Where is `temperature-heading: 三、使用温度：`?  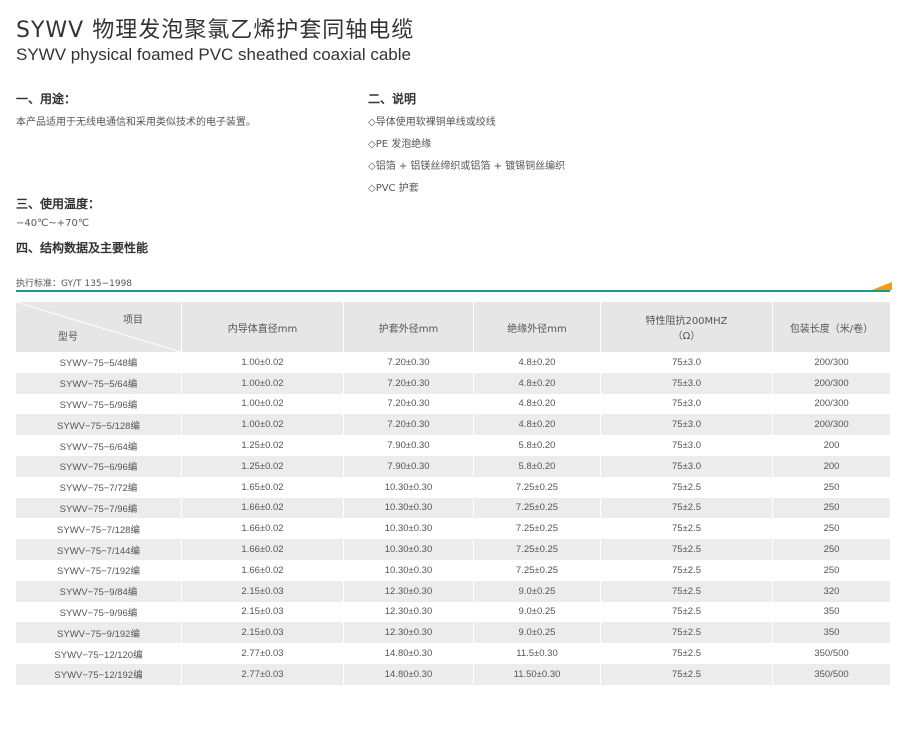 temperature-heading: 三、使用温度： is located at coordinates (58, 204).